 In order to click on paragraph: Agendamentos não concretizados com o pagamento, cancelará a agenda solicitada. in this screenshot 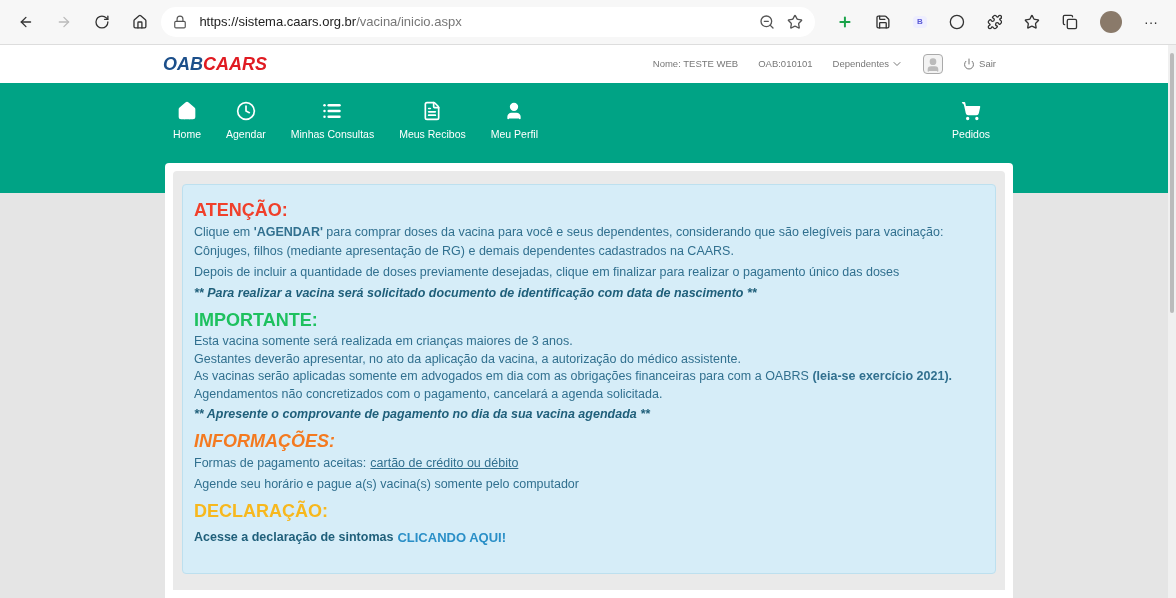, I will do `click(429, 394)`.